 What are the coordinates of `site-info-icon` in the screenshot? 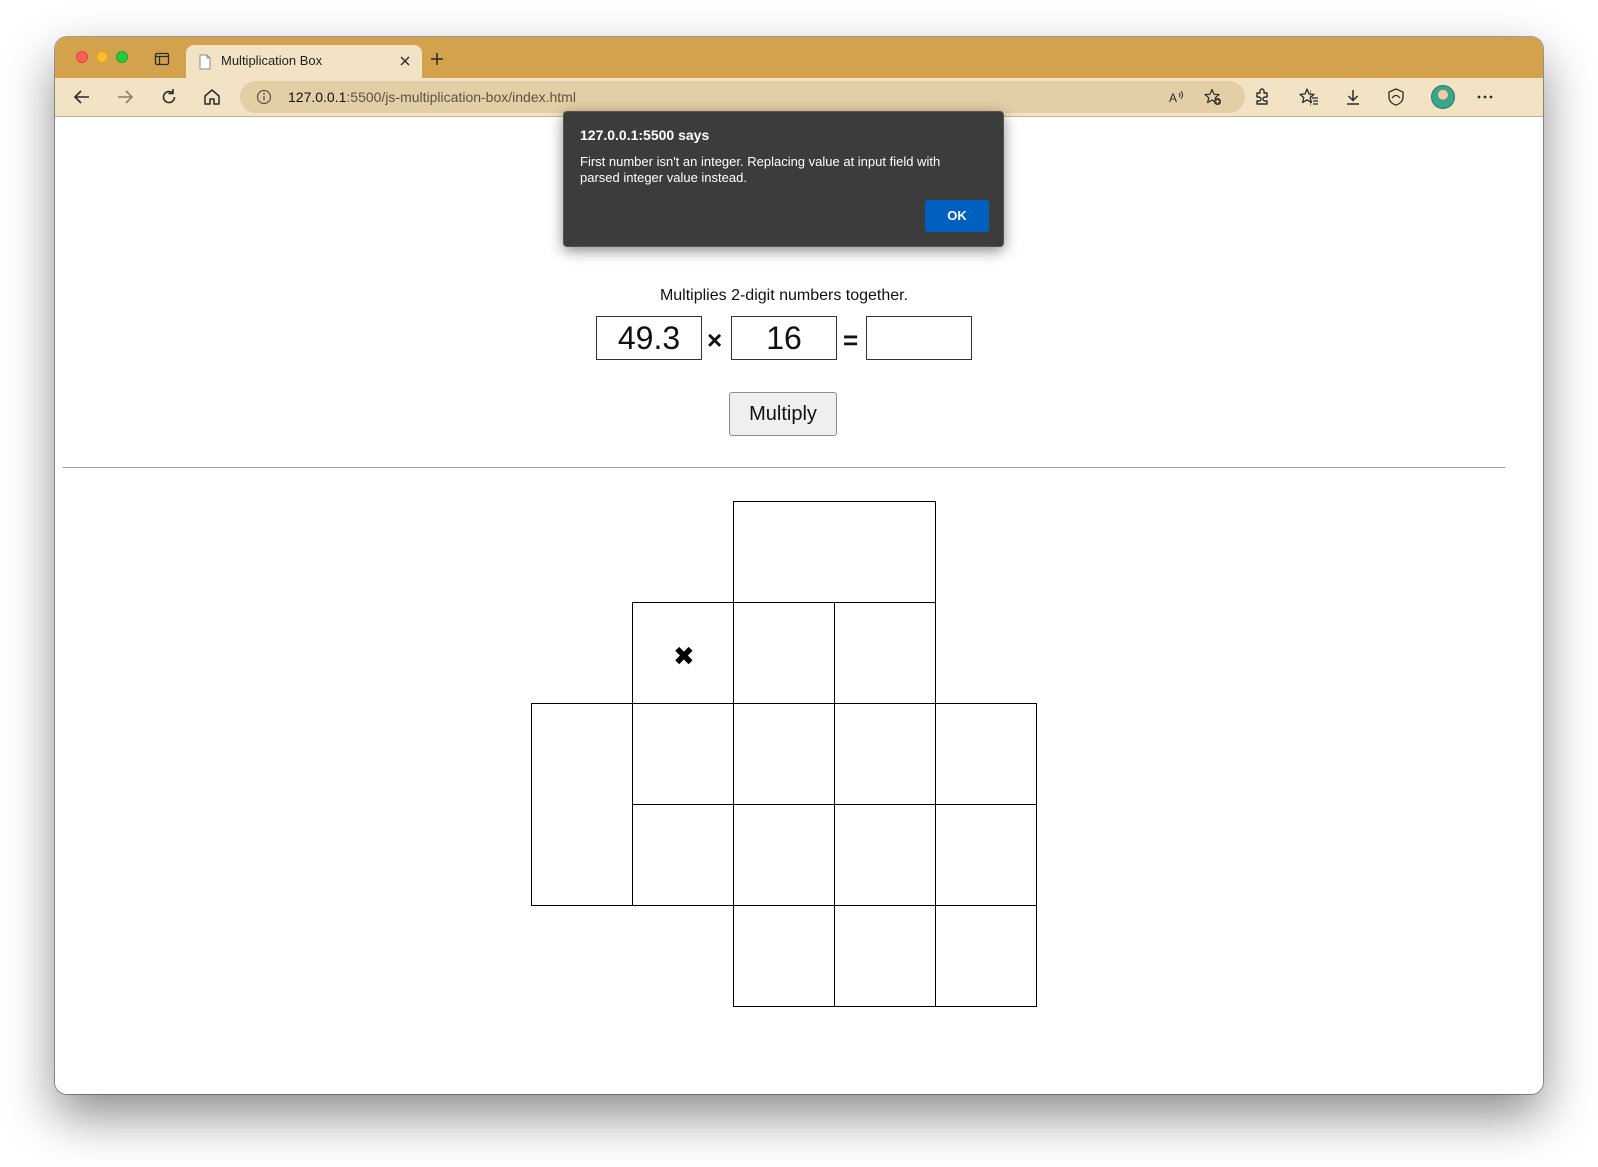 It's located at (264, 97).